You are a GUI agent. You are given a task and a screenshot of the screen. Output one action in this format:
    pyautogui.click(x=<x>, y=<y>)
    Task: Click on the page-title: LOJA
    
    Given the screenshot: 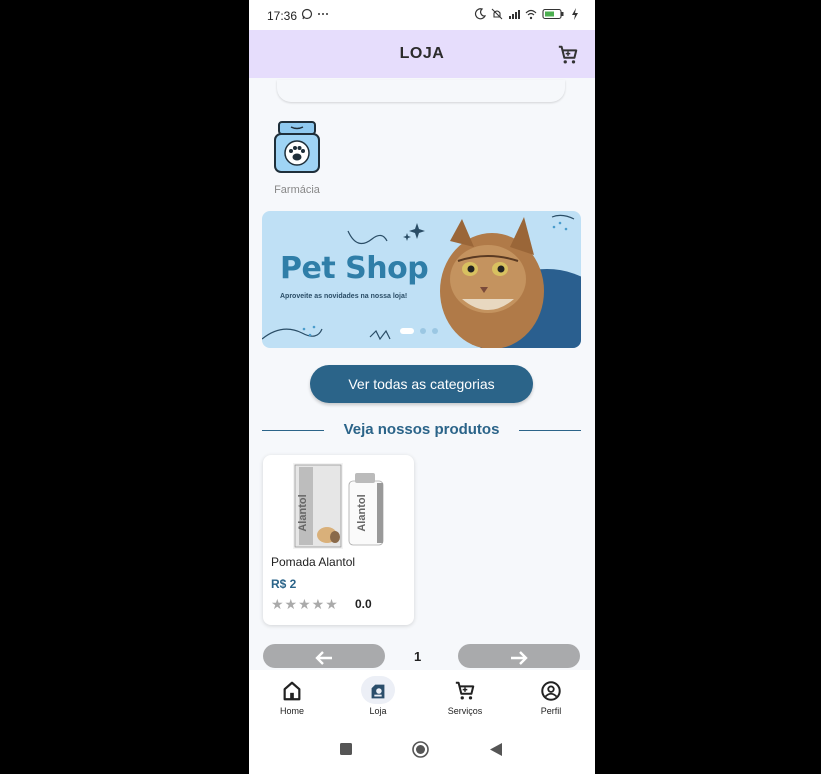 What is the action you would take?
    pyautogui.click(x=422, y=53)
    